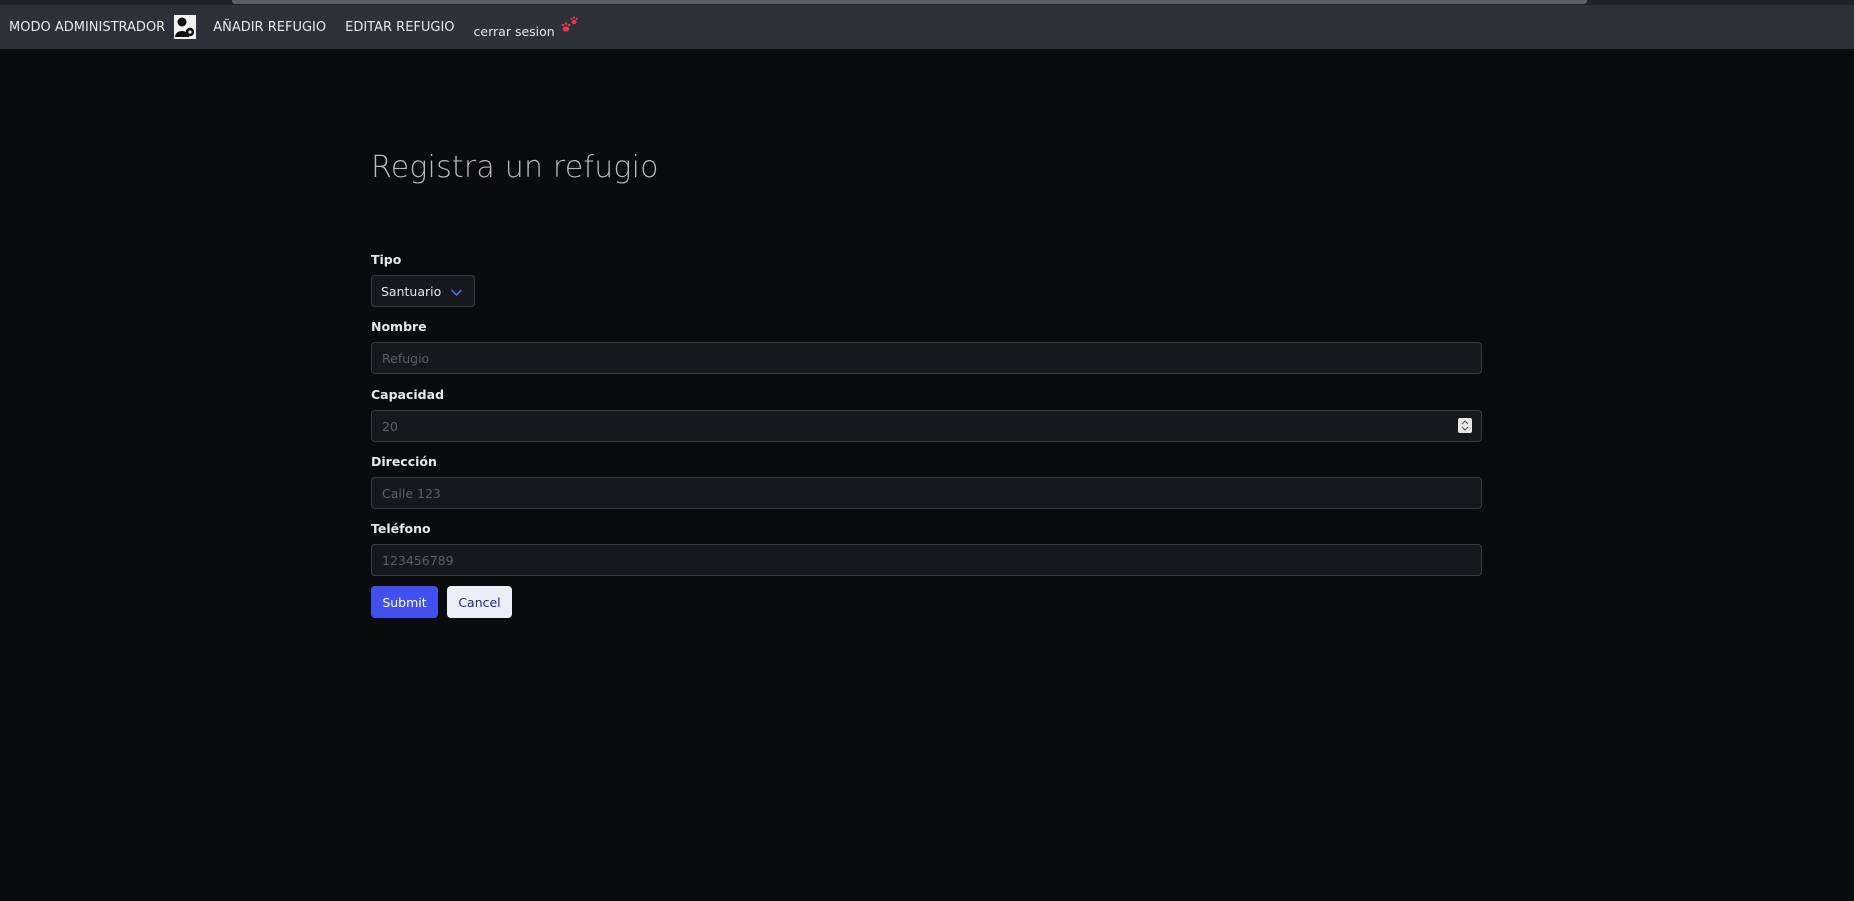  What do you see at coordinates (401, 528) in the screenshot?
I see `telefono-label: Teléfono` at bounding box center [401, 528].